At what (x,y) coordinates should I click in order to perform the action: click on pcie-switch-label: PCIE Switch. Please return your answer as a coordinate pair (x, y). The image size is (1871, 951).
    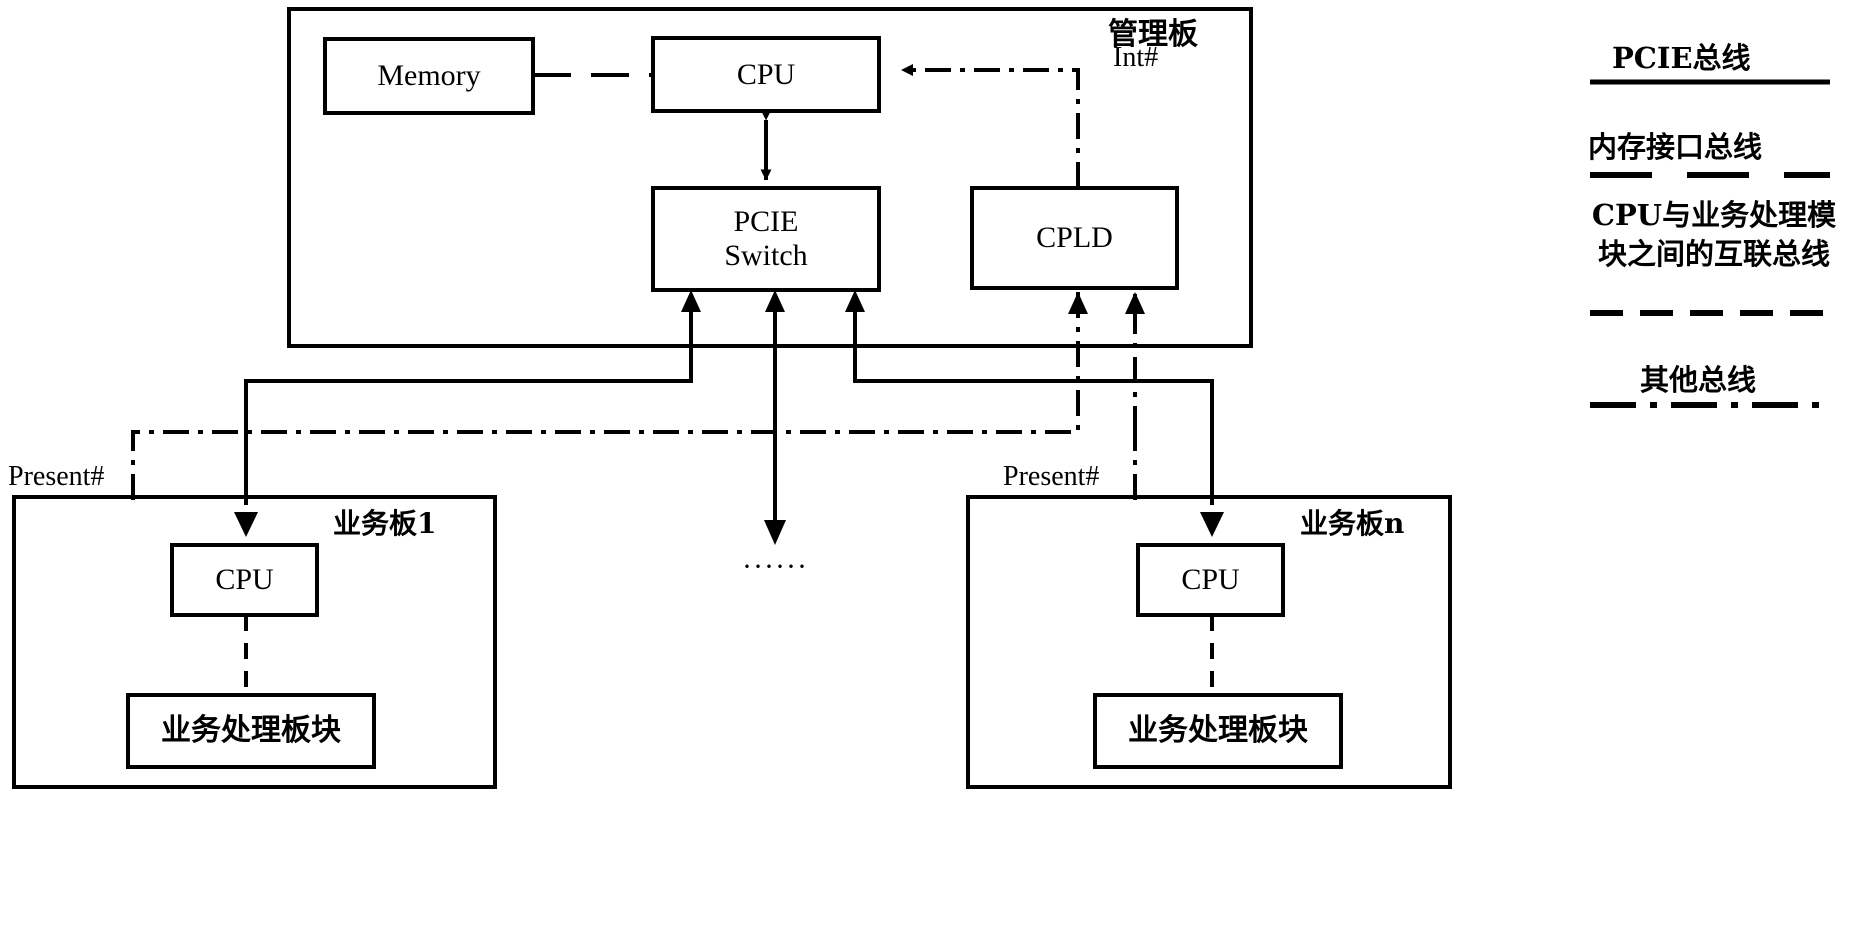
    Looking at the image, I should click on (766, 238).